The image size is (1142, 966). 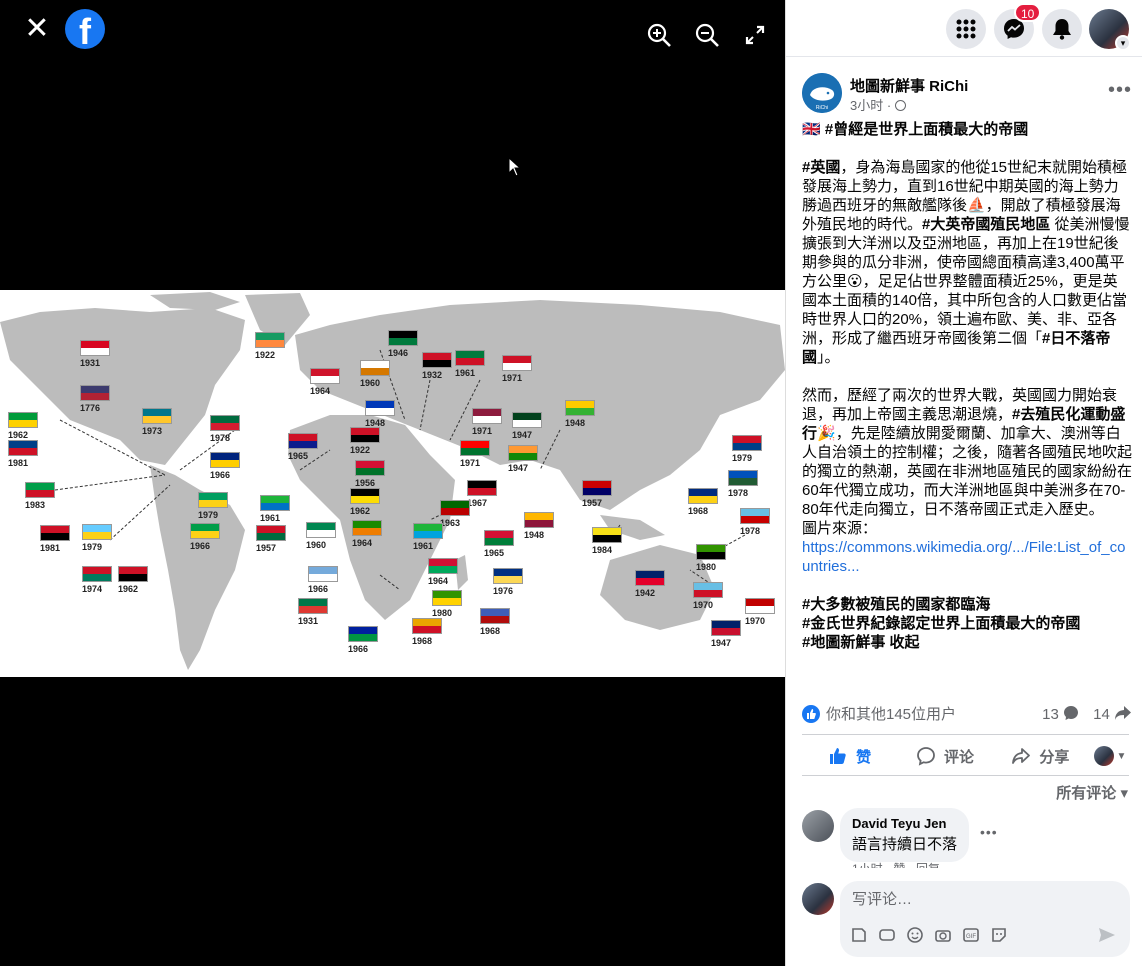 I want to click on flag-year-label: 1967, so click(x=477, y=503).